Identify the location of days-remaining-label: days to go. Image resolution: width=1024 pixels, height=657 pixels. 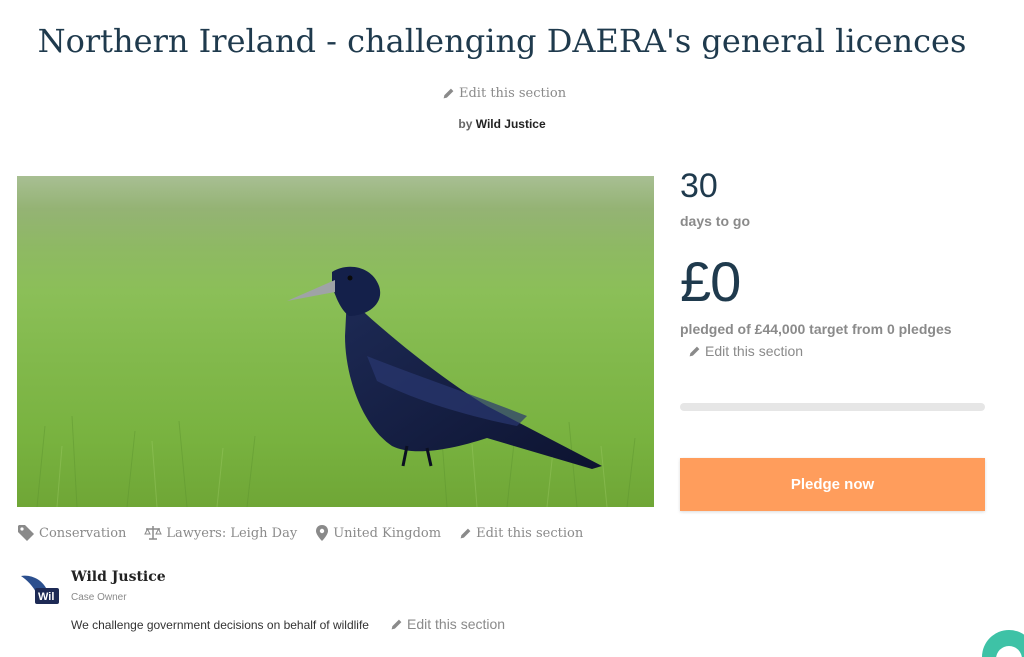
(715, 221).